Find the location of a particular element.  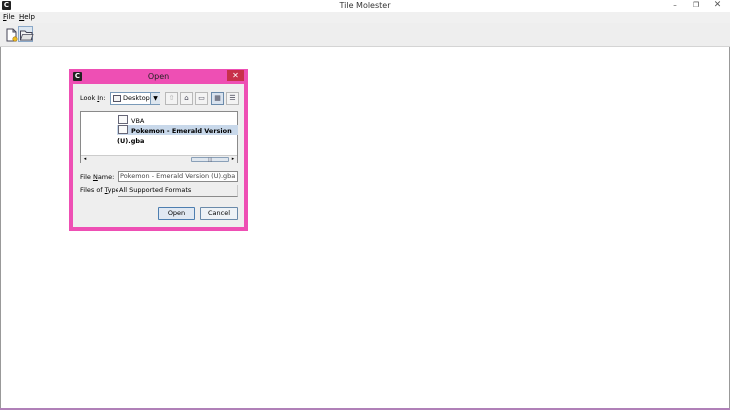

file-name-label-pre: File is located at coordinates (86, 177).